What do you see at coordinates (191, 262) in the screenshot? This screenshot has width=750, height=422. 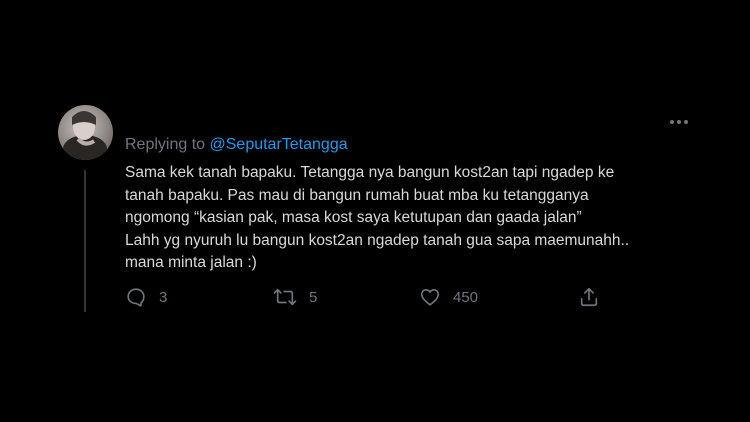 I see `tweet-text-line: mana minta jalan :)` at bounding box center [191, 262].